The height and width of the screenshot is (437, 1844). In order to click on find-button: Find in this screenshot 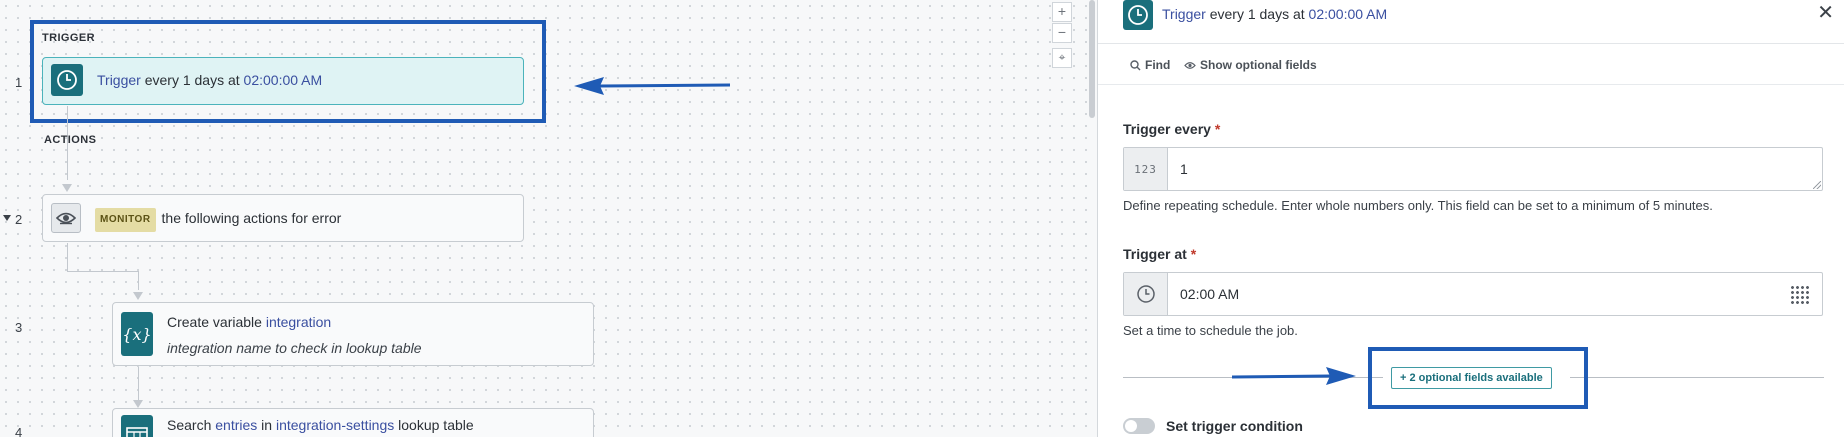, I will do `click(1150, 65)`.